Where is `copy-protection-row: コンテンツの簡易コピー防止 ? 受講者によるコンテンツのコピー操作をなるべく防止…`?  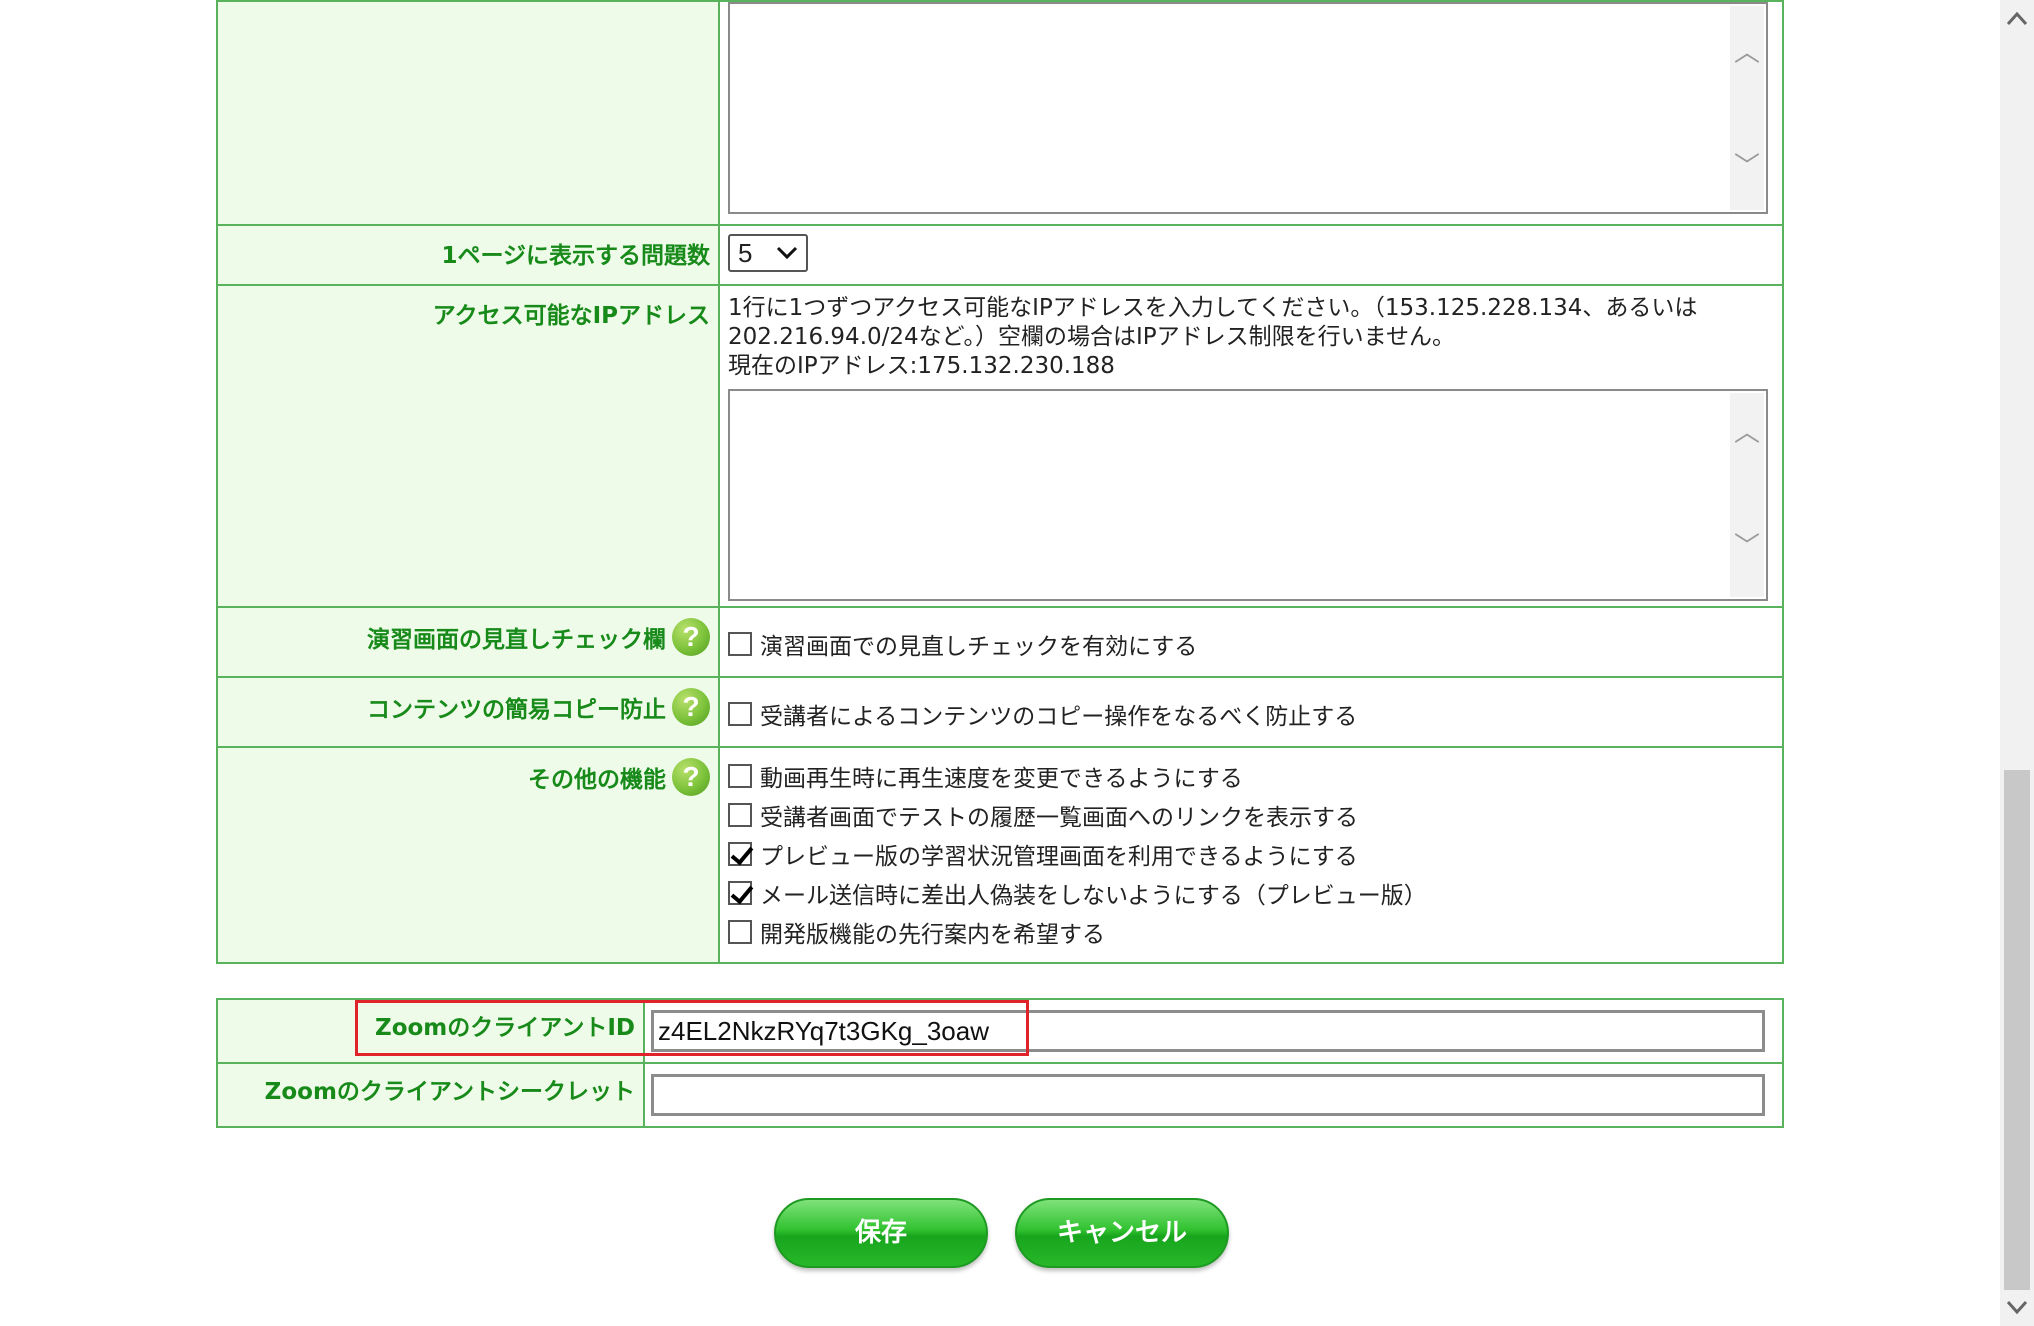 copy-protection-row: コンテンツの簡易コピー防止 ? 受講者によるコンテンツのコピー操作をなるべく防止… is located at coordinates (1000, 712).